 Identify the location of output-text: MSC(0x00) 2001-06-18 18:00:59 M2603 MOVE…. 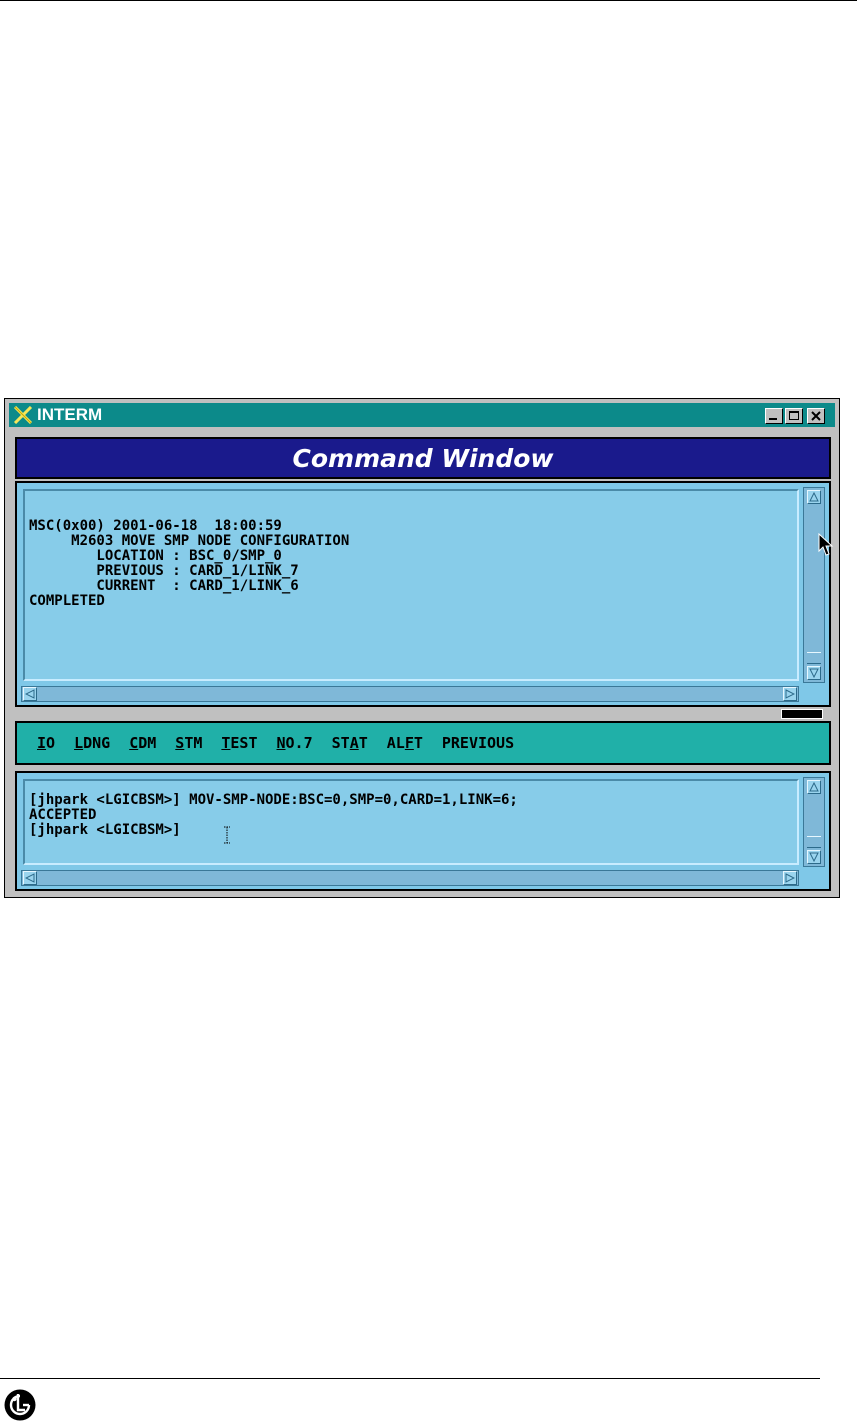
(189, 564).